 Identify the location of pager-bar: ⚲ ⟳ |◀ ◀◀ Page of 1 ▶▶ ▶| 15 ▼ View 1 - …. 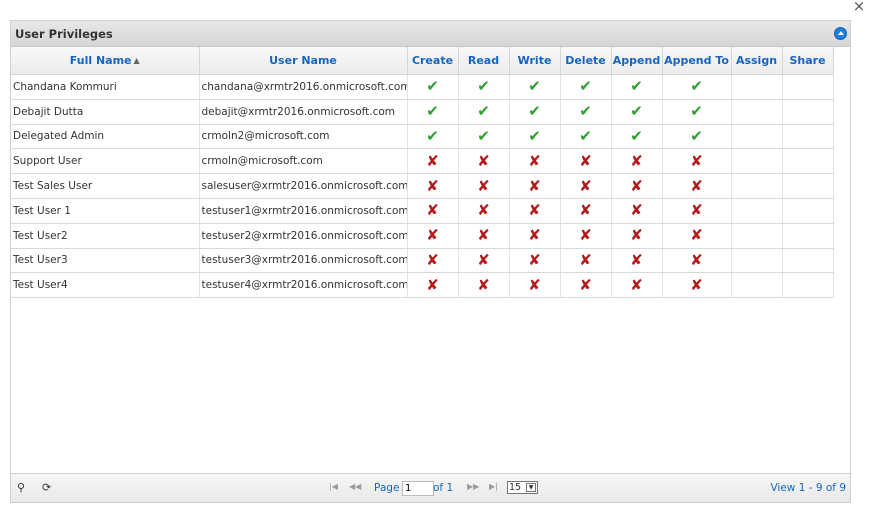
(430, 487).